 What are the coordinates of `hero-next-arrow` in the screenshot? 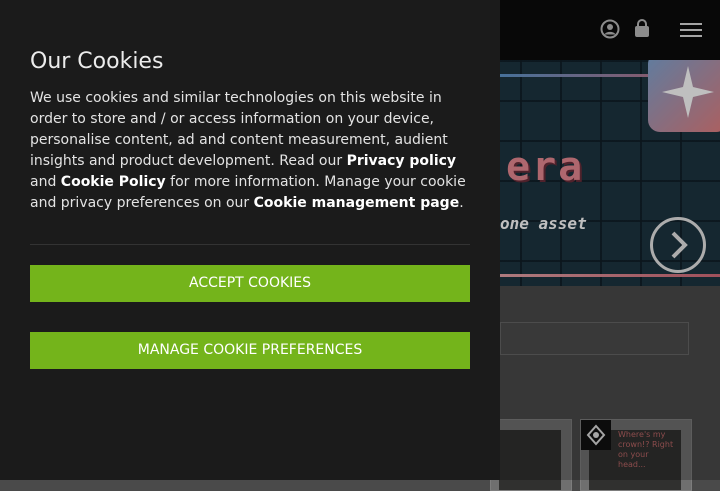 It's located at (678, 245).